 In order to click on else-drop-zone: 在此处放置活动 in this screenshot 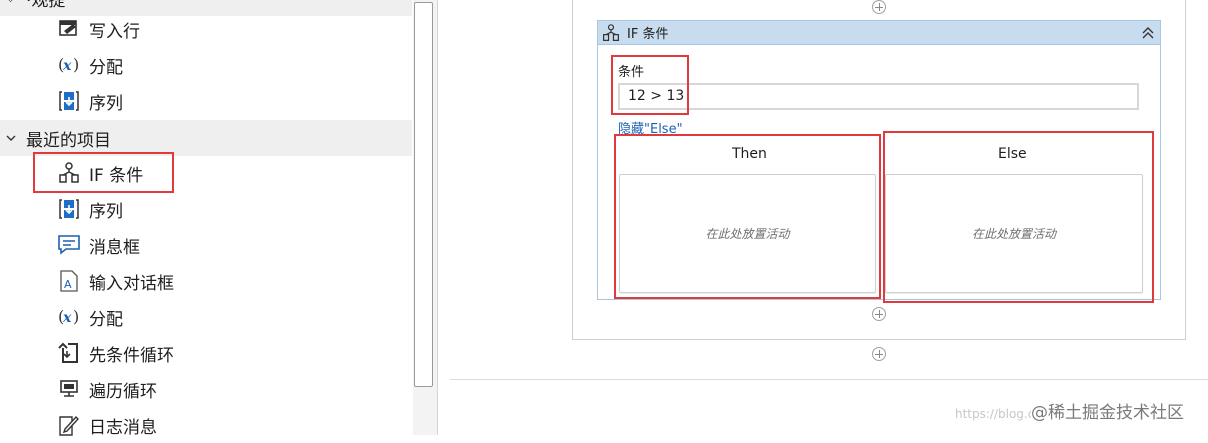, I will do `click(1014, 233)`.